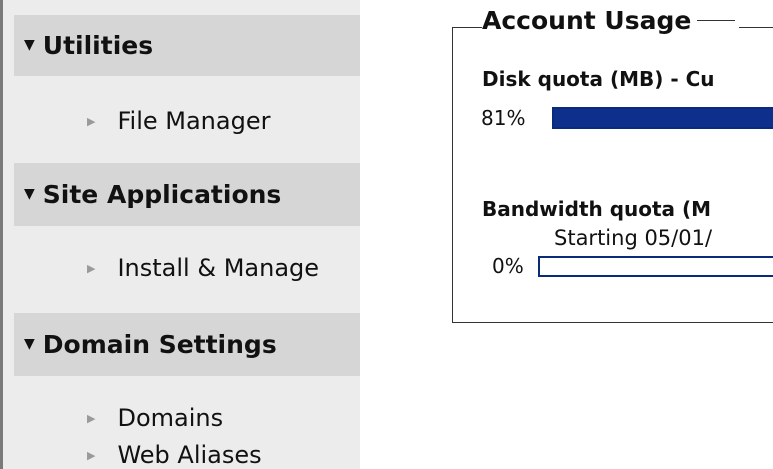 Image resolution: width=773 pixels, height=469 pixels. I want to click on sidebar-section-utilities: ▼ Utilities, so click(187, 45).